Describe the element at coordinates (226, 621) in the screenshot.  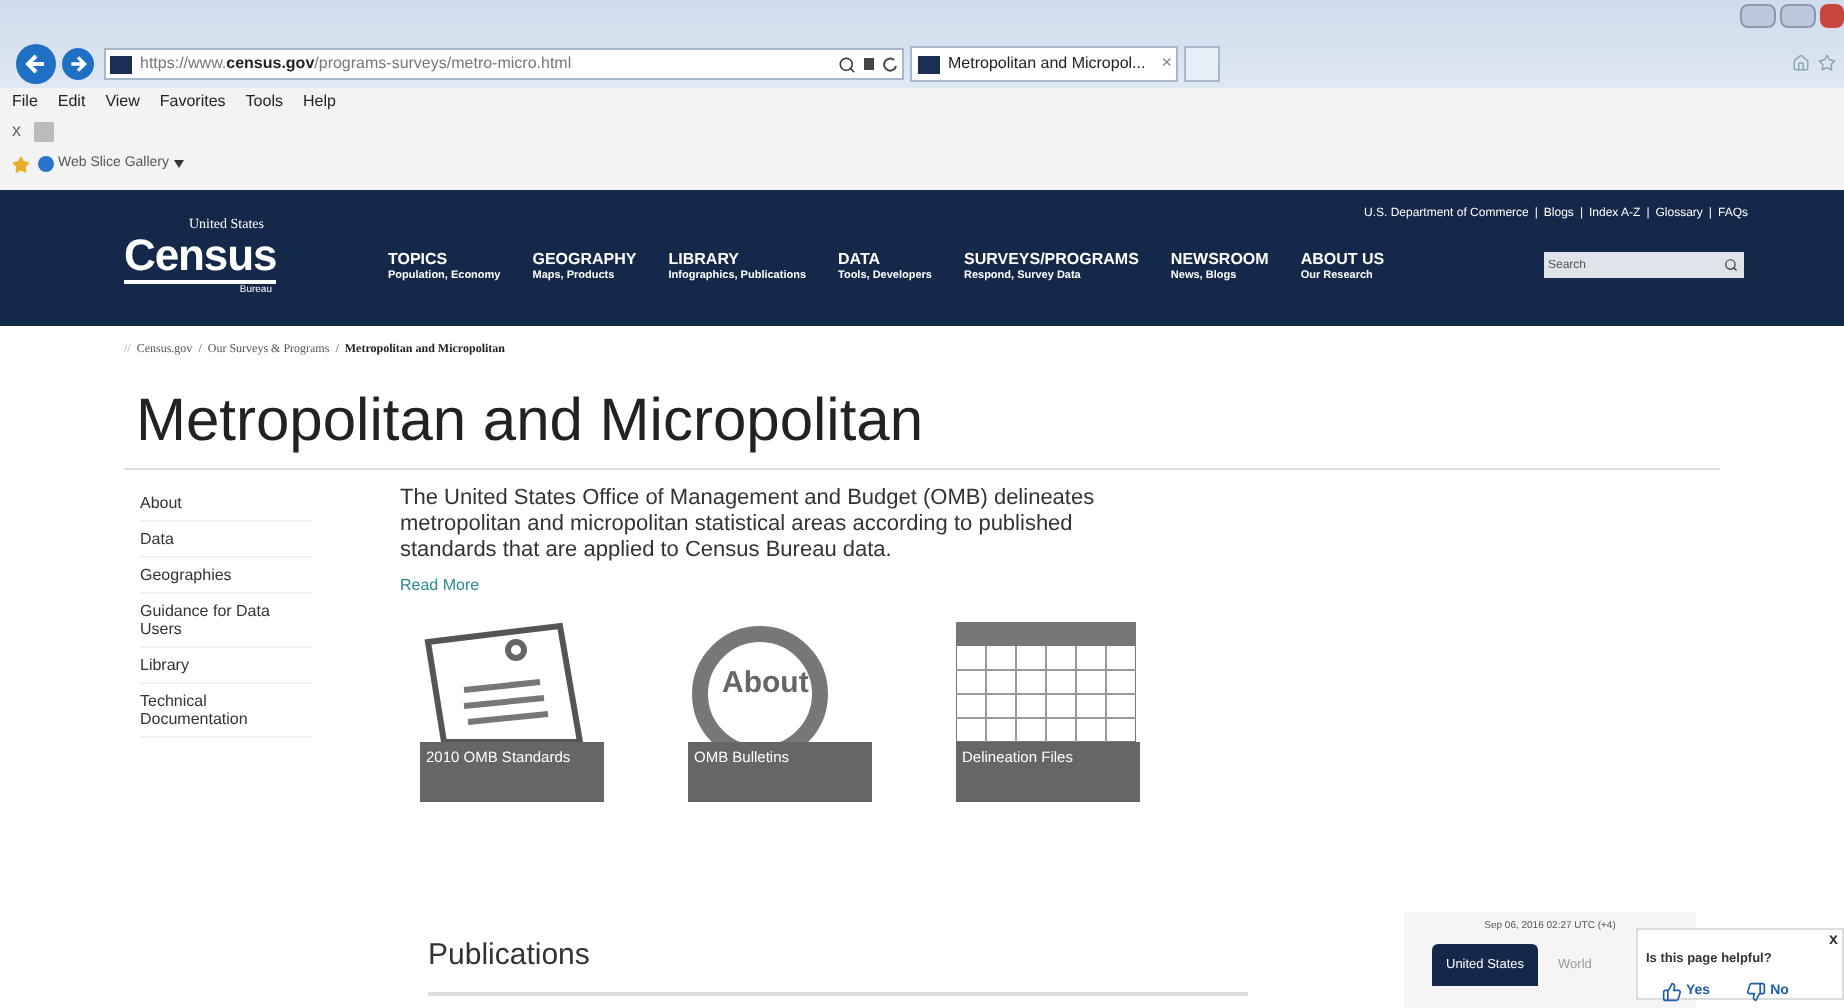
I see `sidebar-link: Guidance for Data Users` at that location.